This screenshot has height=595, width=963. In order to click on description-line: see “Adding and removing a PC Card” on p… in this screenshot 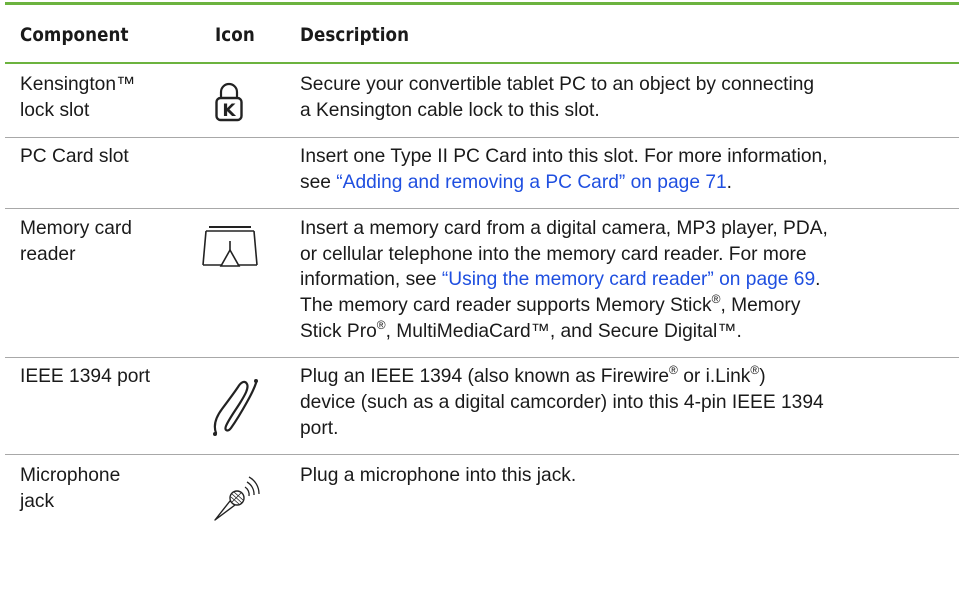, I will do `click(516, 182)`.